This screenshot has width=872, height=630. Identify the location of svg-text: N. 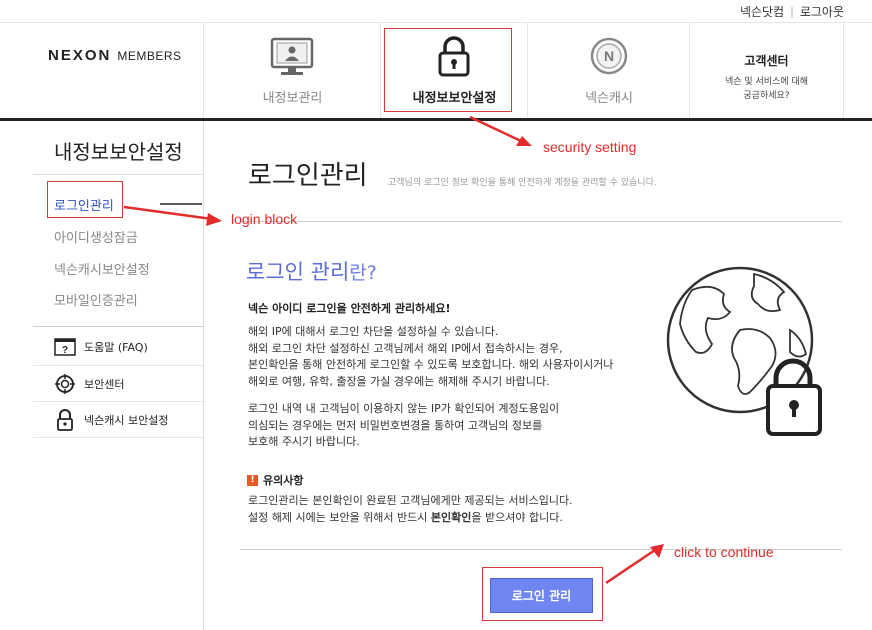
(609, 56).